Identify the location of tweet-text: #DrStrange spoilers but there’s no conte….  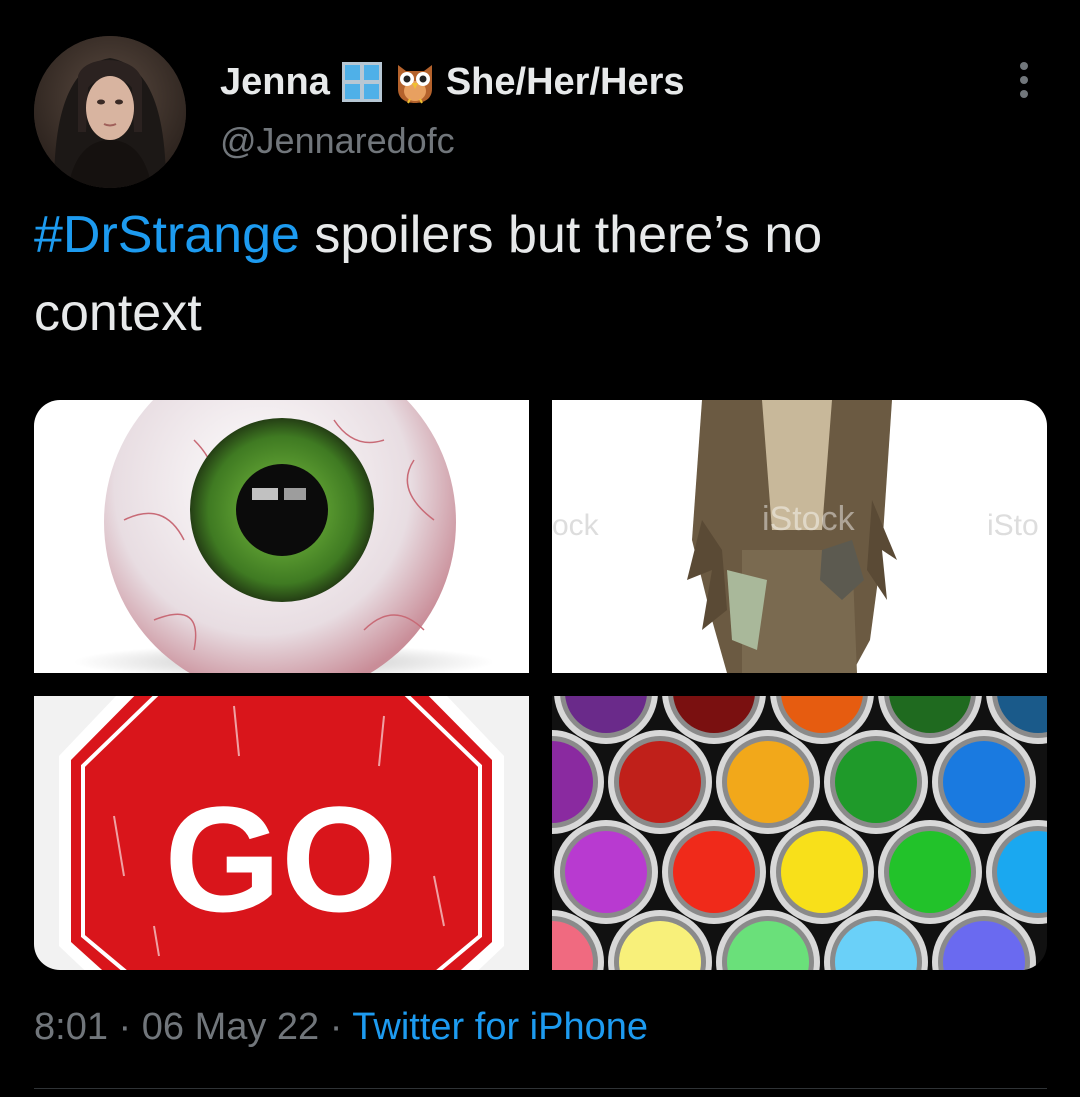
(534, 274).